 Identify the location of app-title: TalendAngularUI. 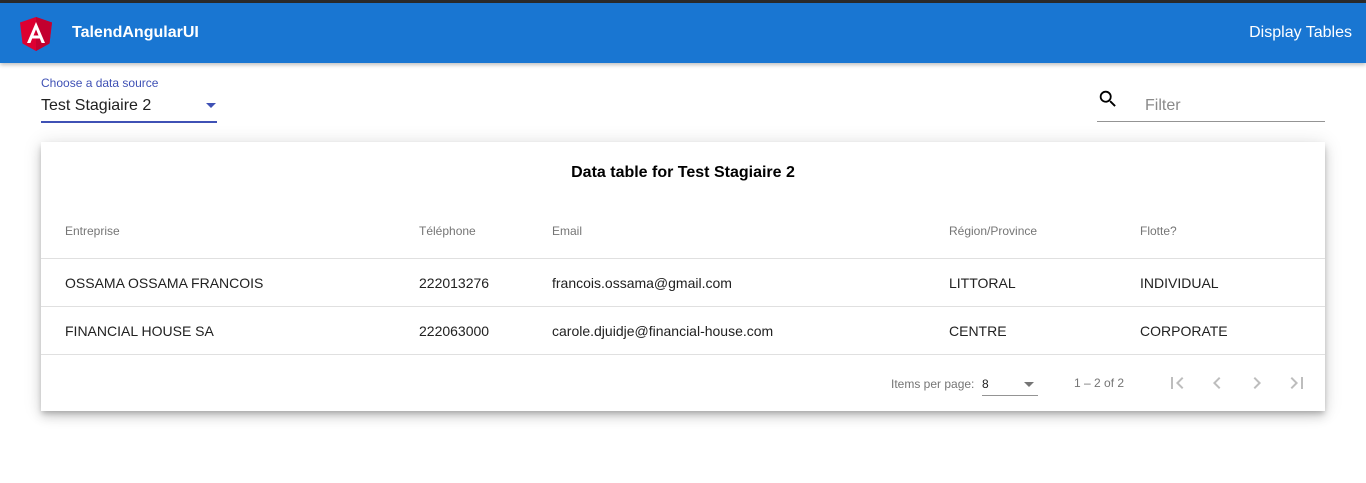
(135, 33).